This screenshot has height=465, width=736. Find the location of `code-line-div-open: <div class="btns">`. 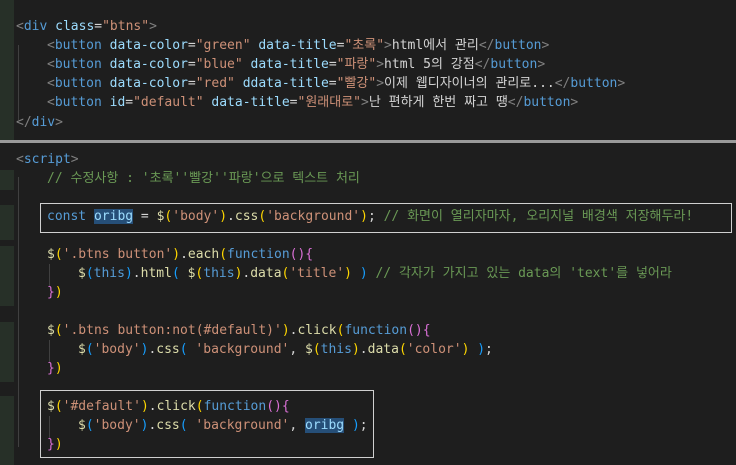

code-line-div-open: <div class="btns"> is located at coordinates (86, 26).